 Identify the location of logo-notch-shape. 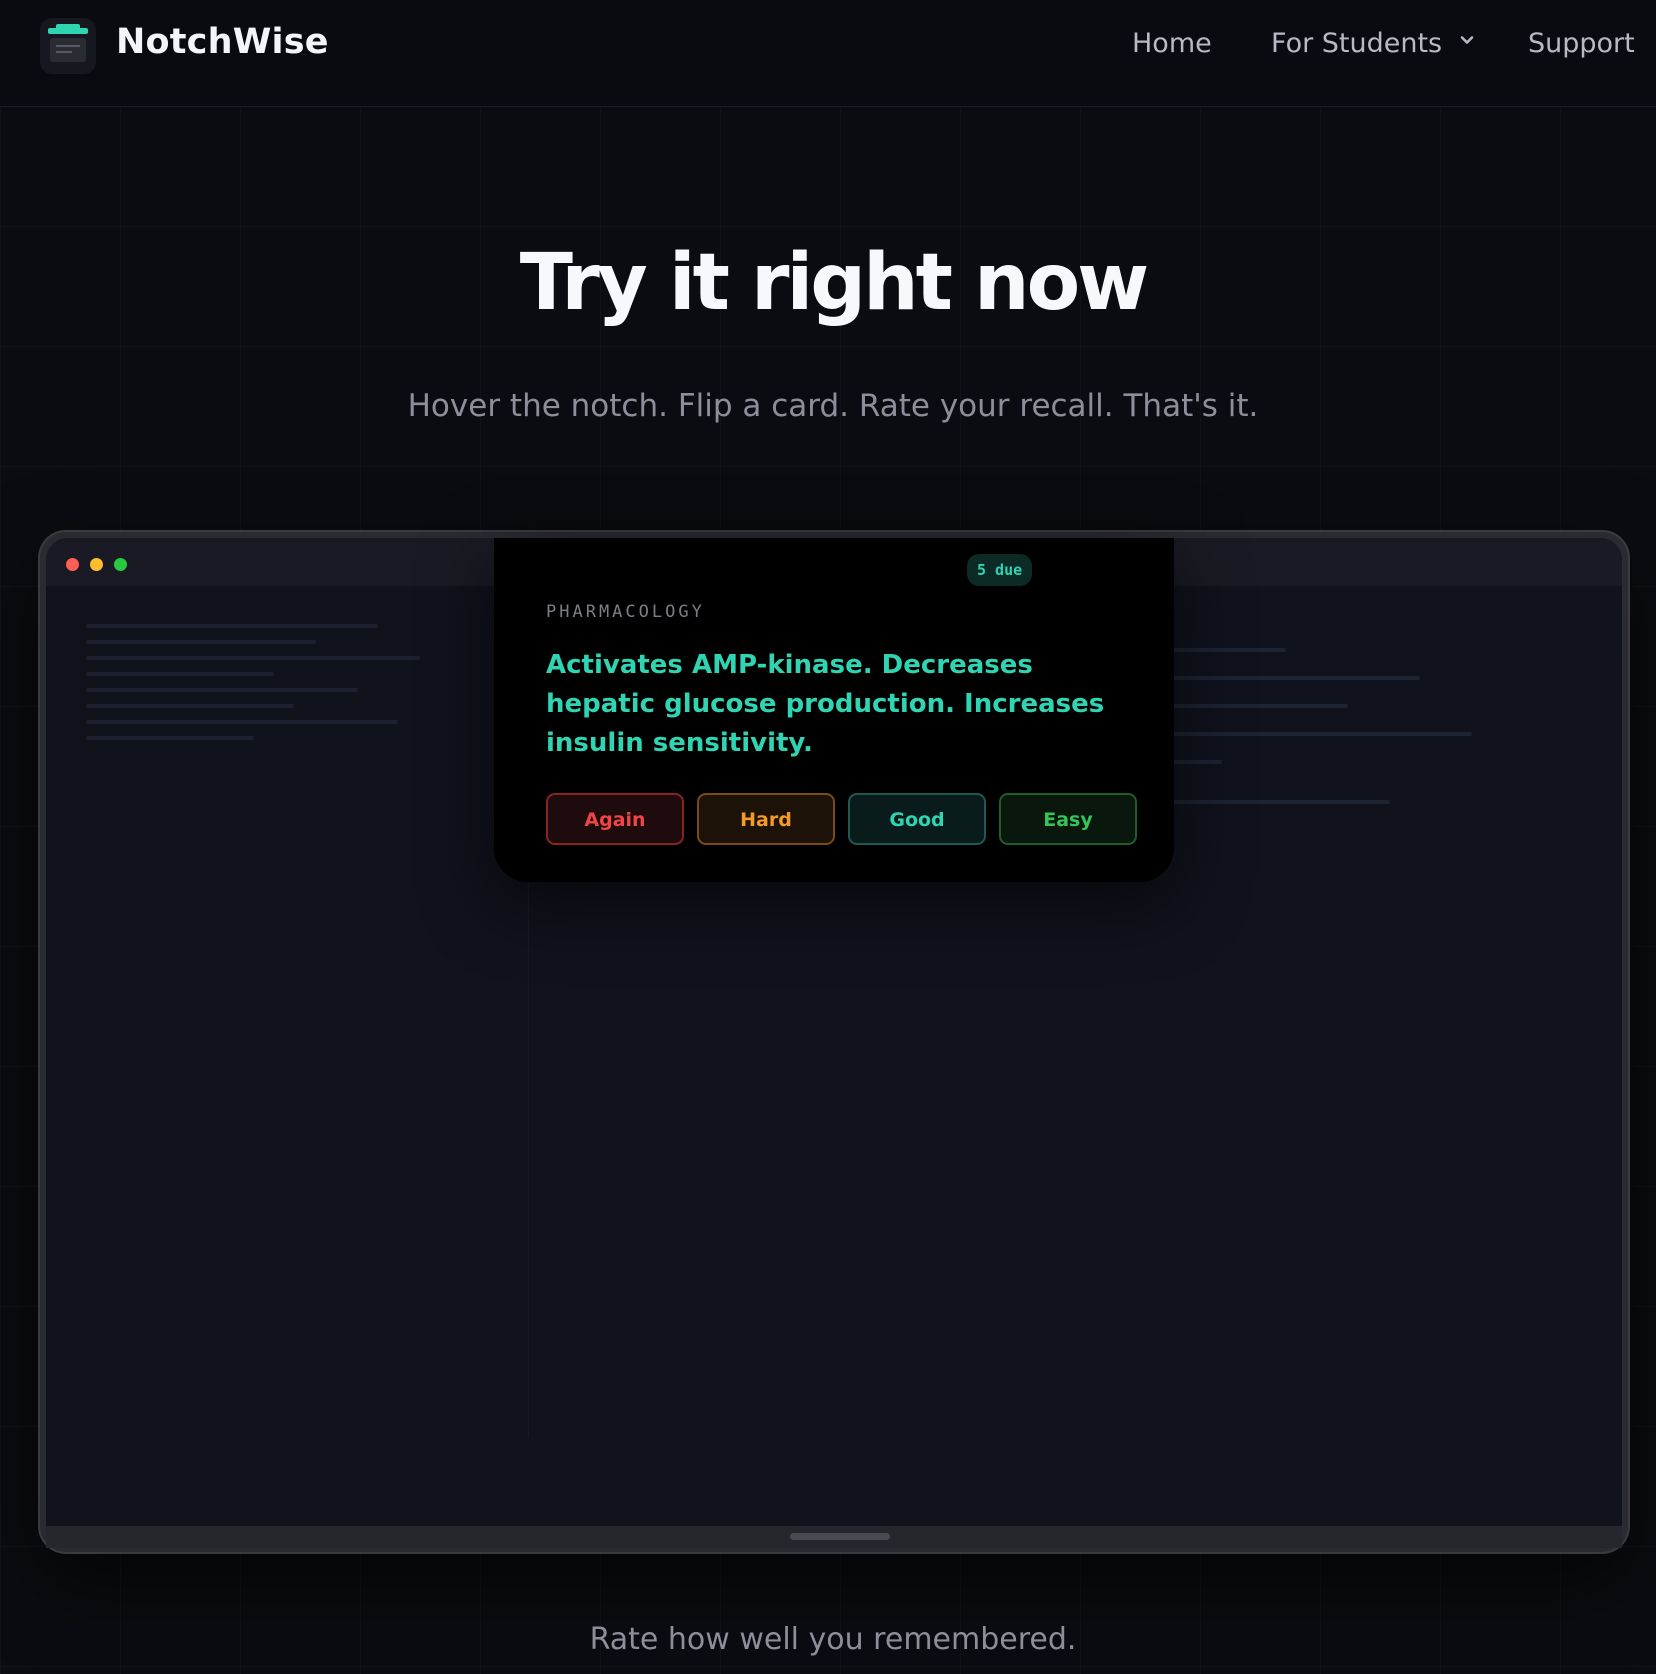
(68, 29).